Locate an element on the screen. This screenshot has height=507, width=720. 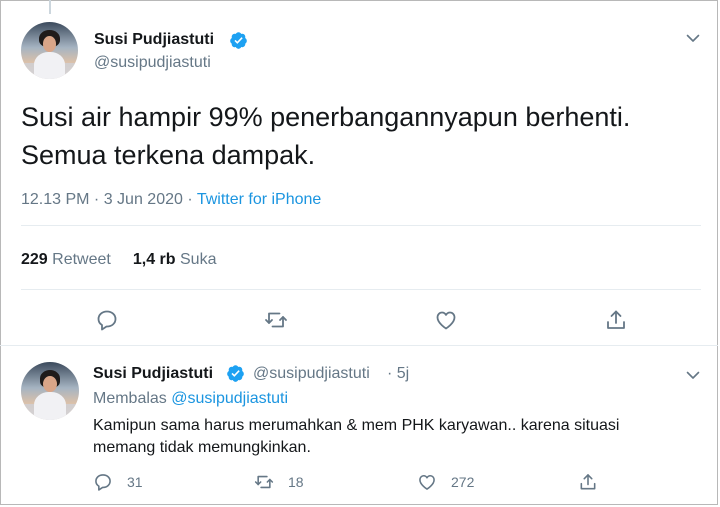
like-button: 272 is located at coordinates (445, 482).